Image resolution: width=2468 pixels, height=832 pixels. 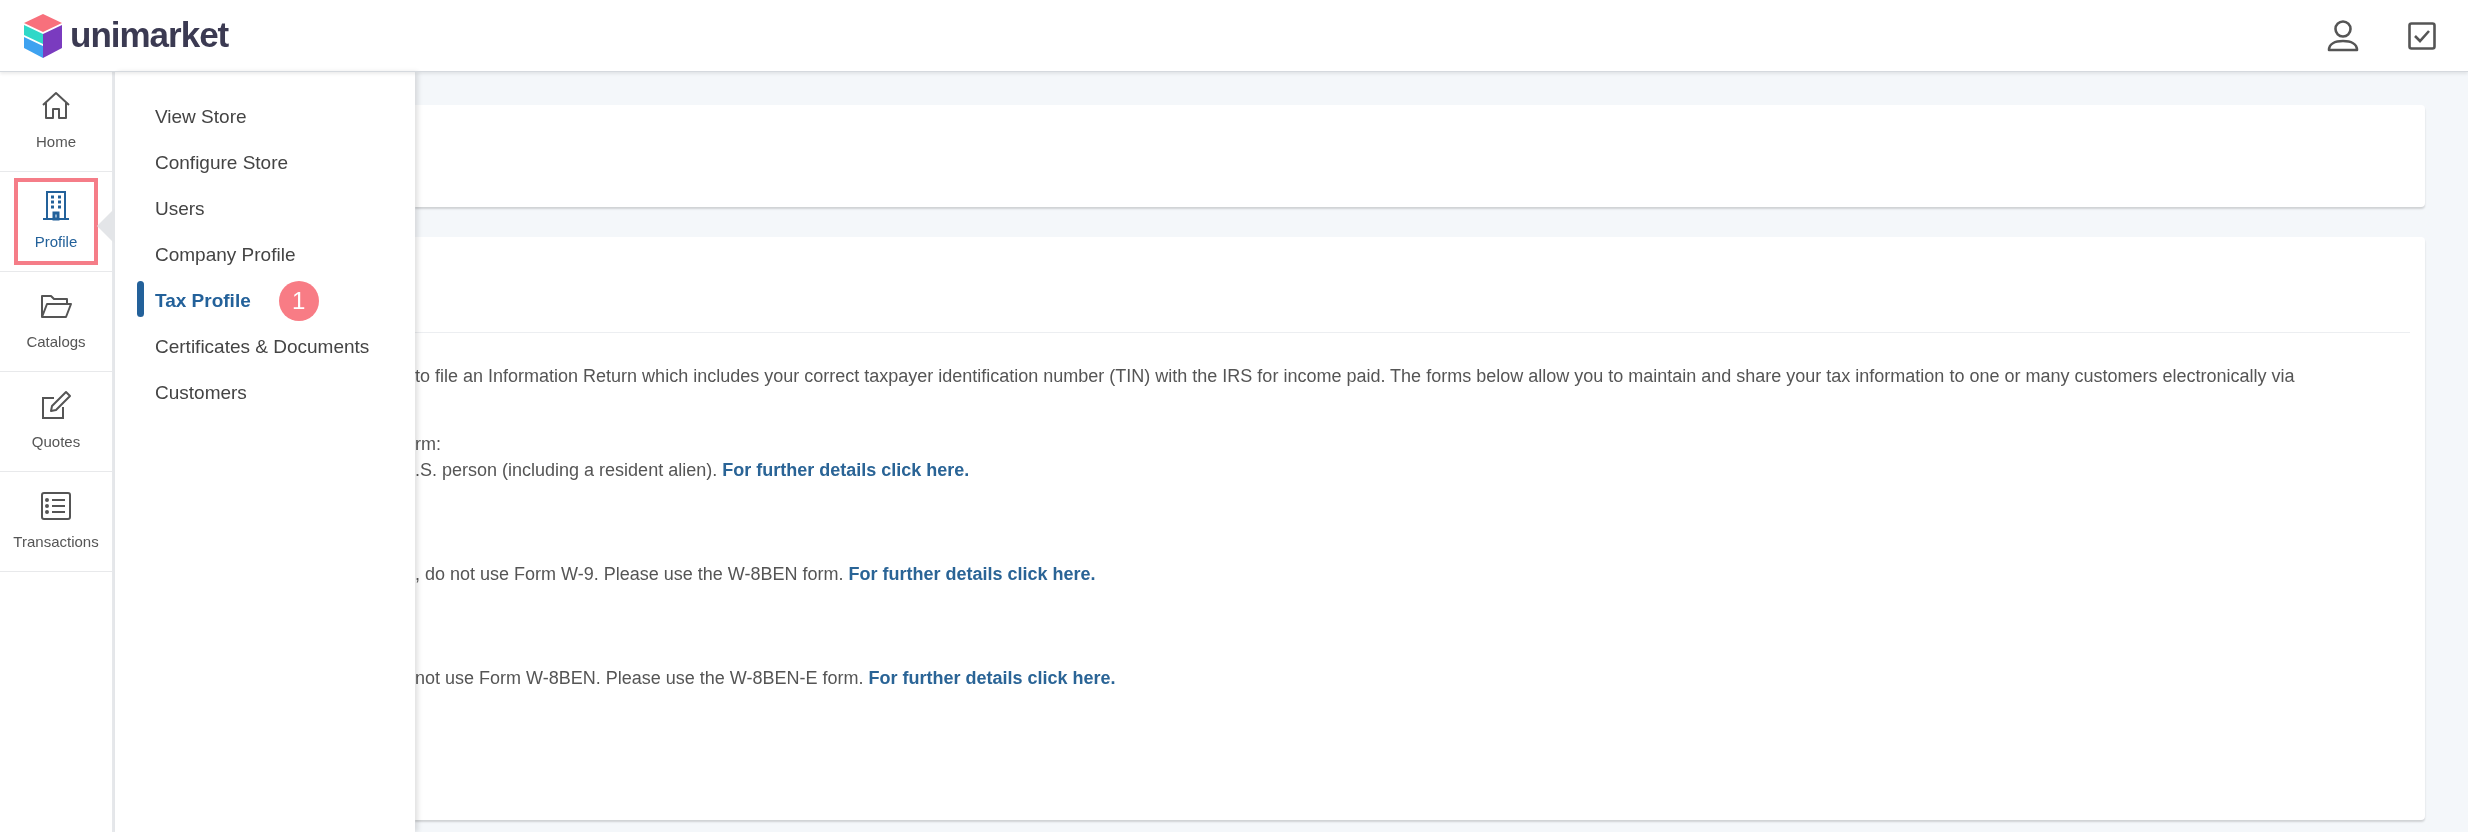 What do you see at coordinates (629, 574) in the screenshot?
I see `paragraph-text: , do not use Form W-9. Please use the W-8BEN form.` at bounding box center [629, 574].